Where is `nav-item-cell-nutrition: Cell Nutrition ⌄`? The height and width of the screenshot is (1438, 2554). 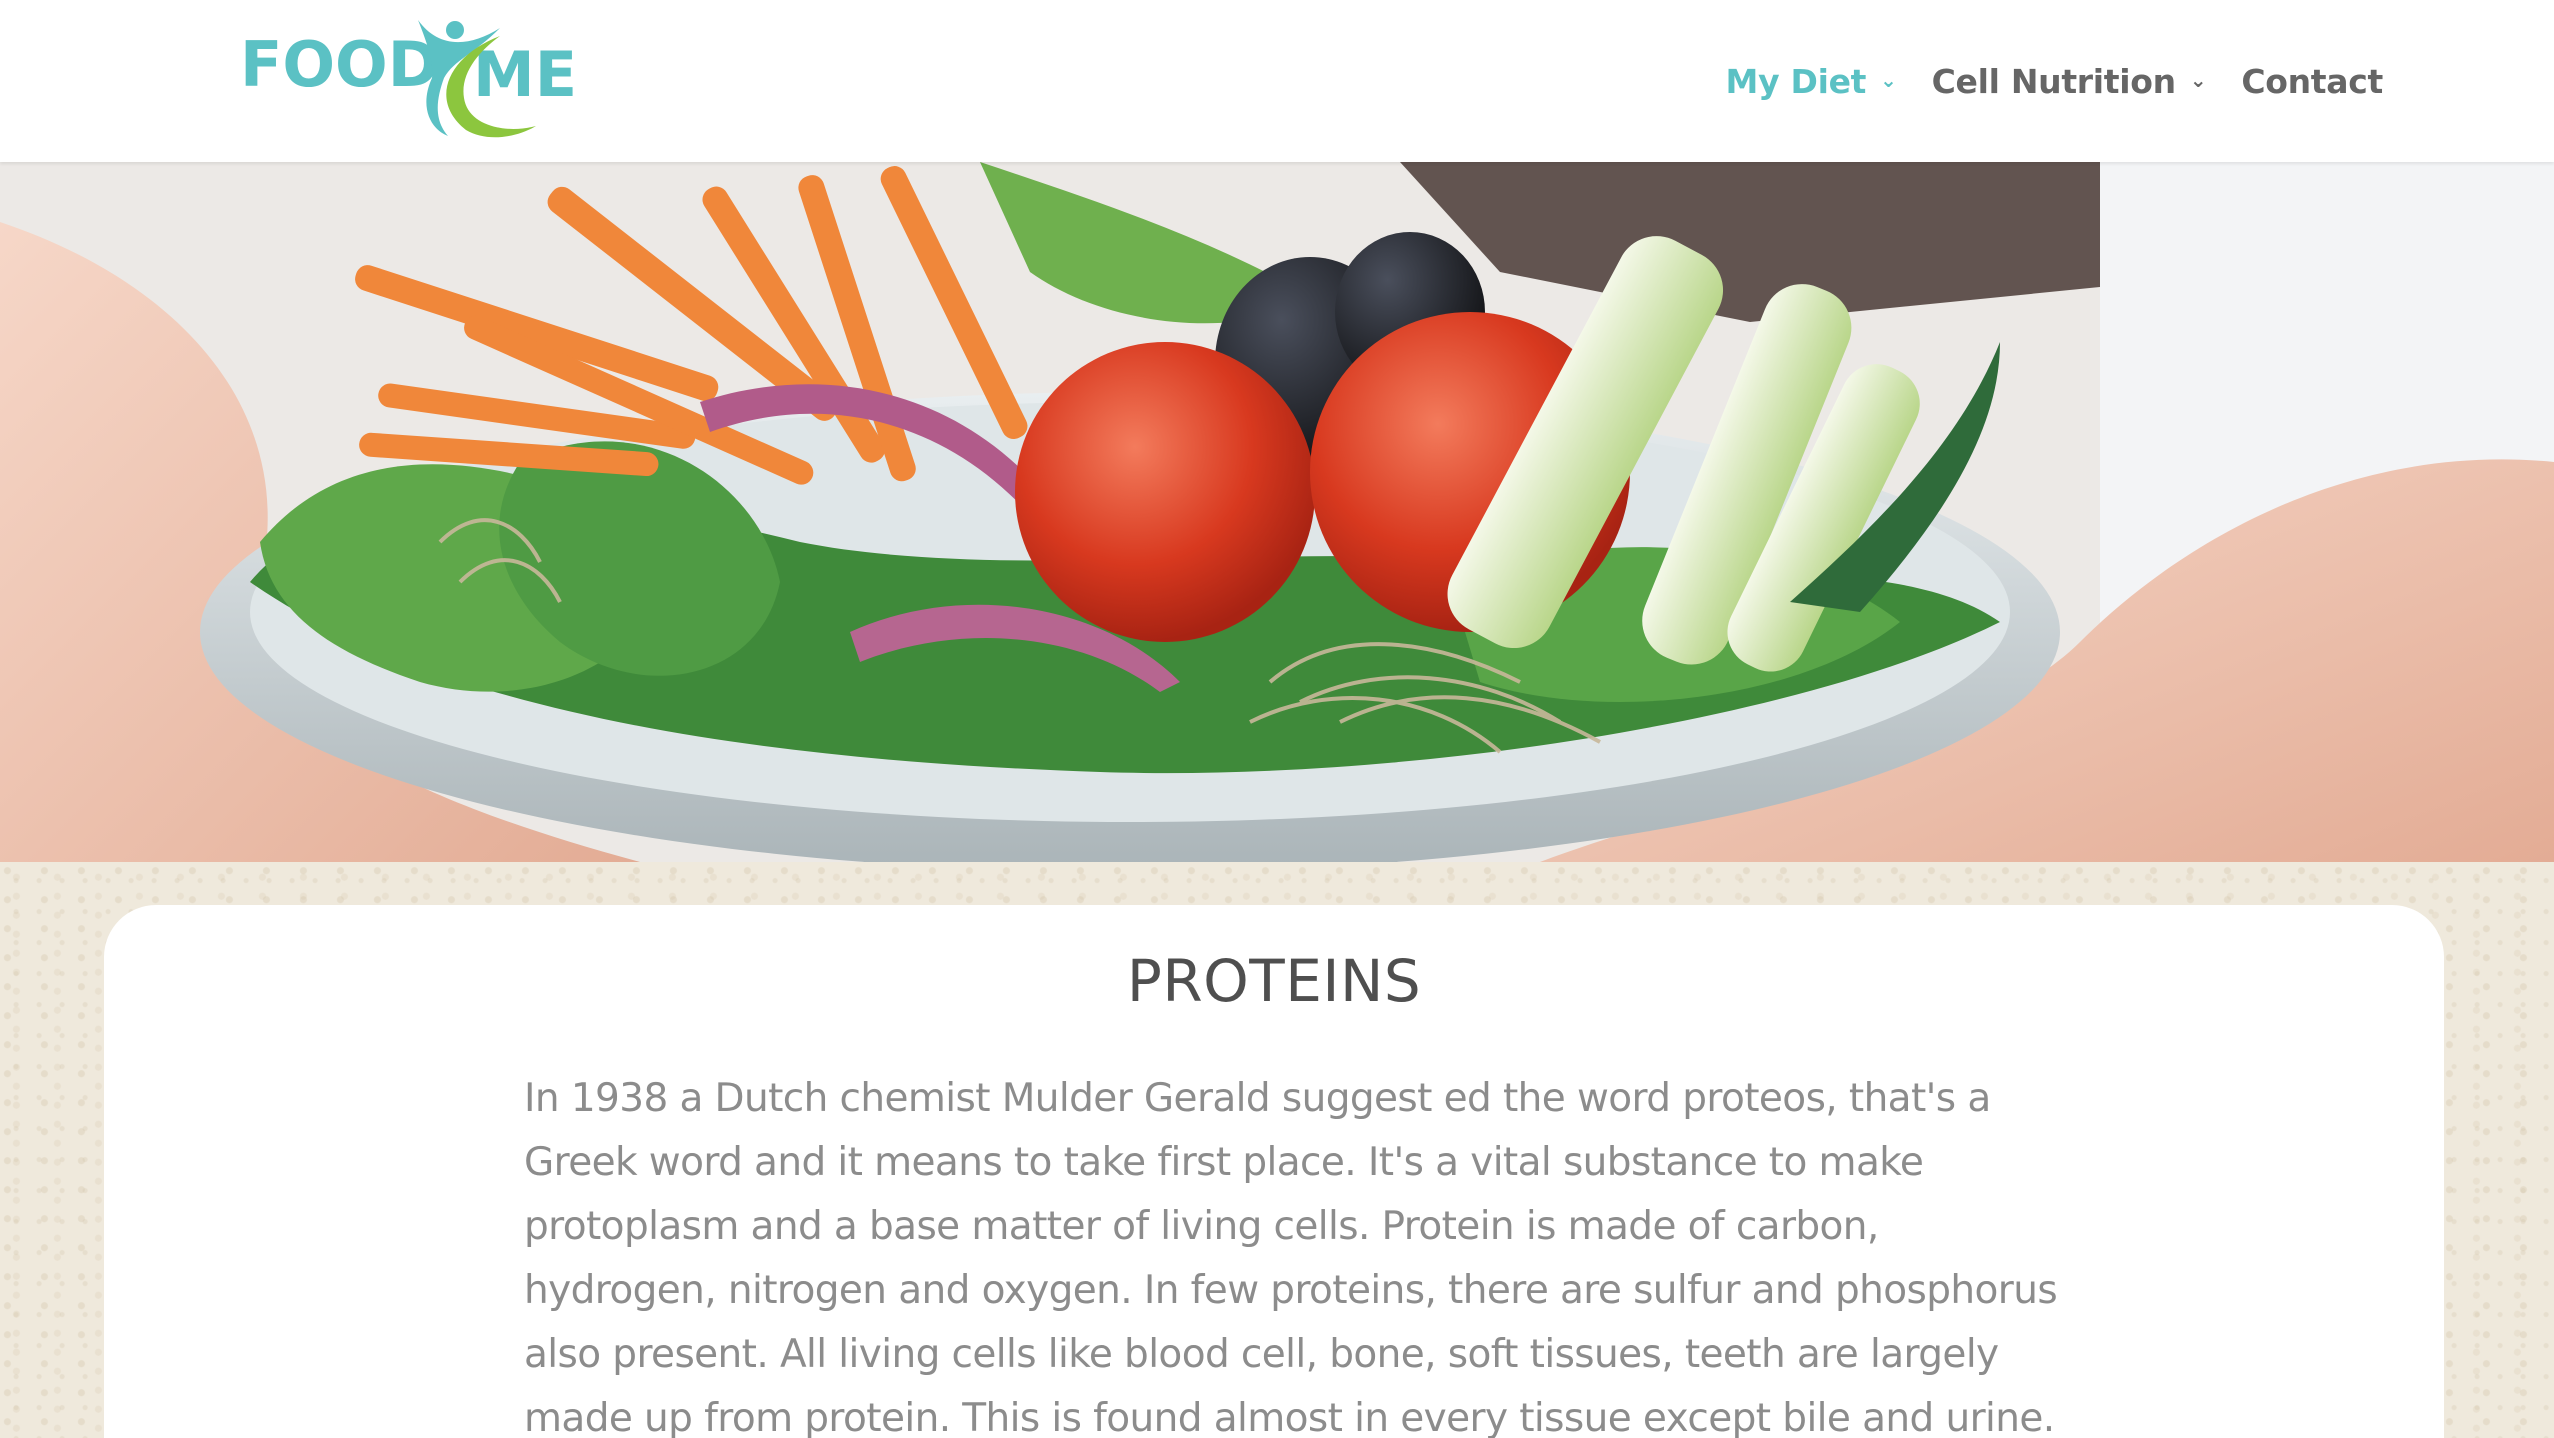 nav-item-cell-nutrition: Cell Nutrition ⌄ is located at coordinates (2069, 81).